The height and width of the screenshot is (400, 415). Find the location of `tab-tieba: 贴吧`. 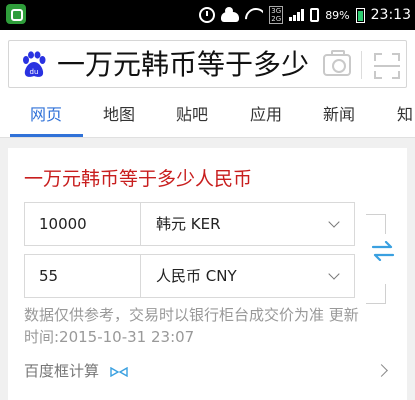

tab-tieba: 贴吧 is located at coordinates (192, 117).